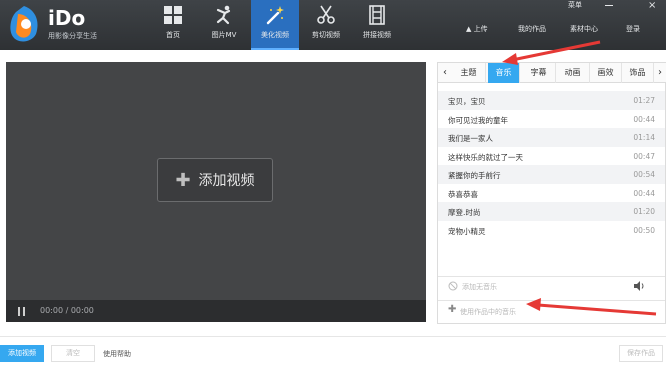 The height and width of the screenshot is (371, 666). Describe the element at coordinates (216, 311) in the screenshot. I see `player-controls: 00:00 / 00:00` at that location.